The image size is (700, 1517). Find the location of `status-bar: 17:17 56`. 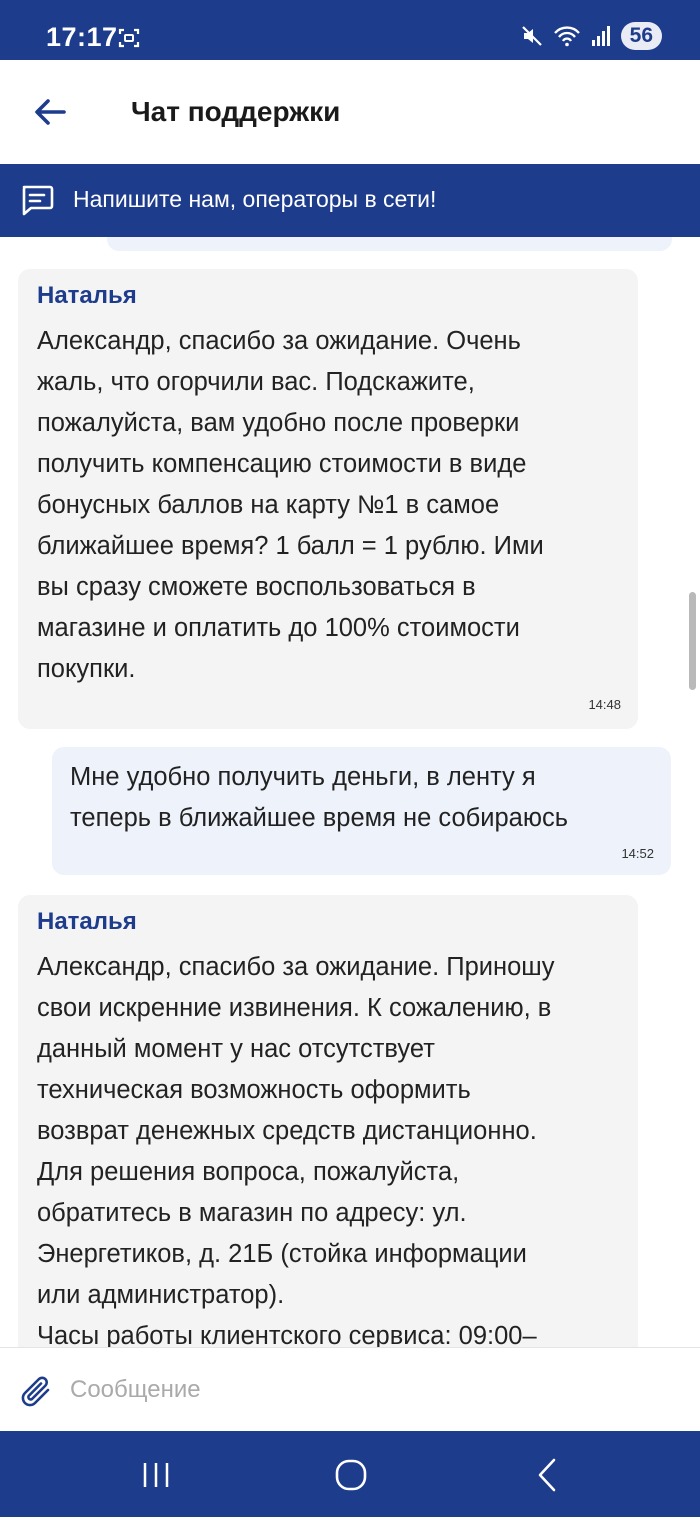

status-bar: 17:17 56 is located at coordinates (350, 30).